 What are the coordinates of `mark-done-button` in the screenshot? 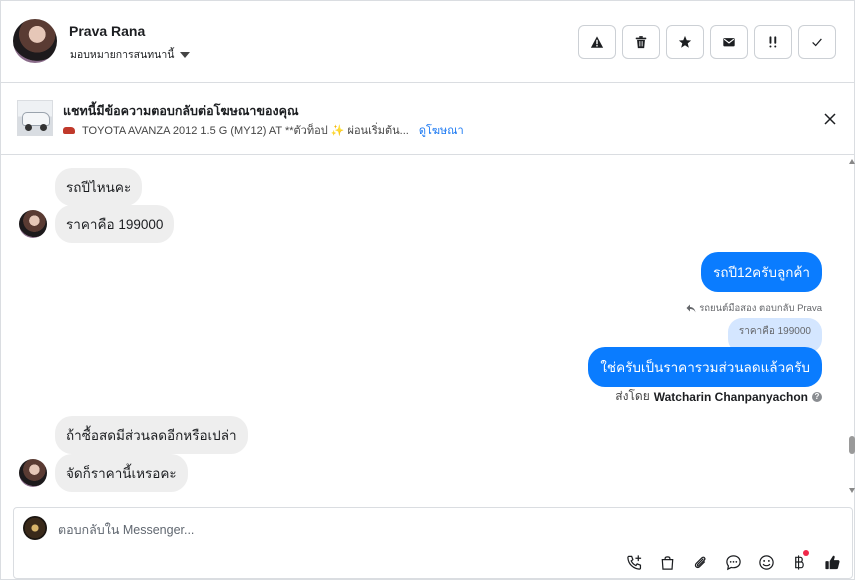 It's located at (817, 42).